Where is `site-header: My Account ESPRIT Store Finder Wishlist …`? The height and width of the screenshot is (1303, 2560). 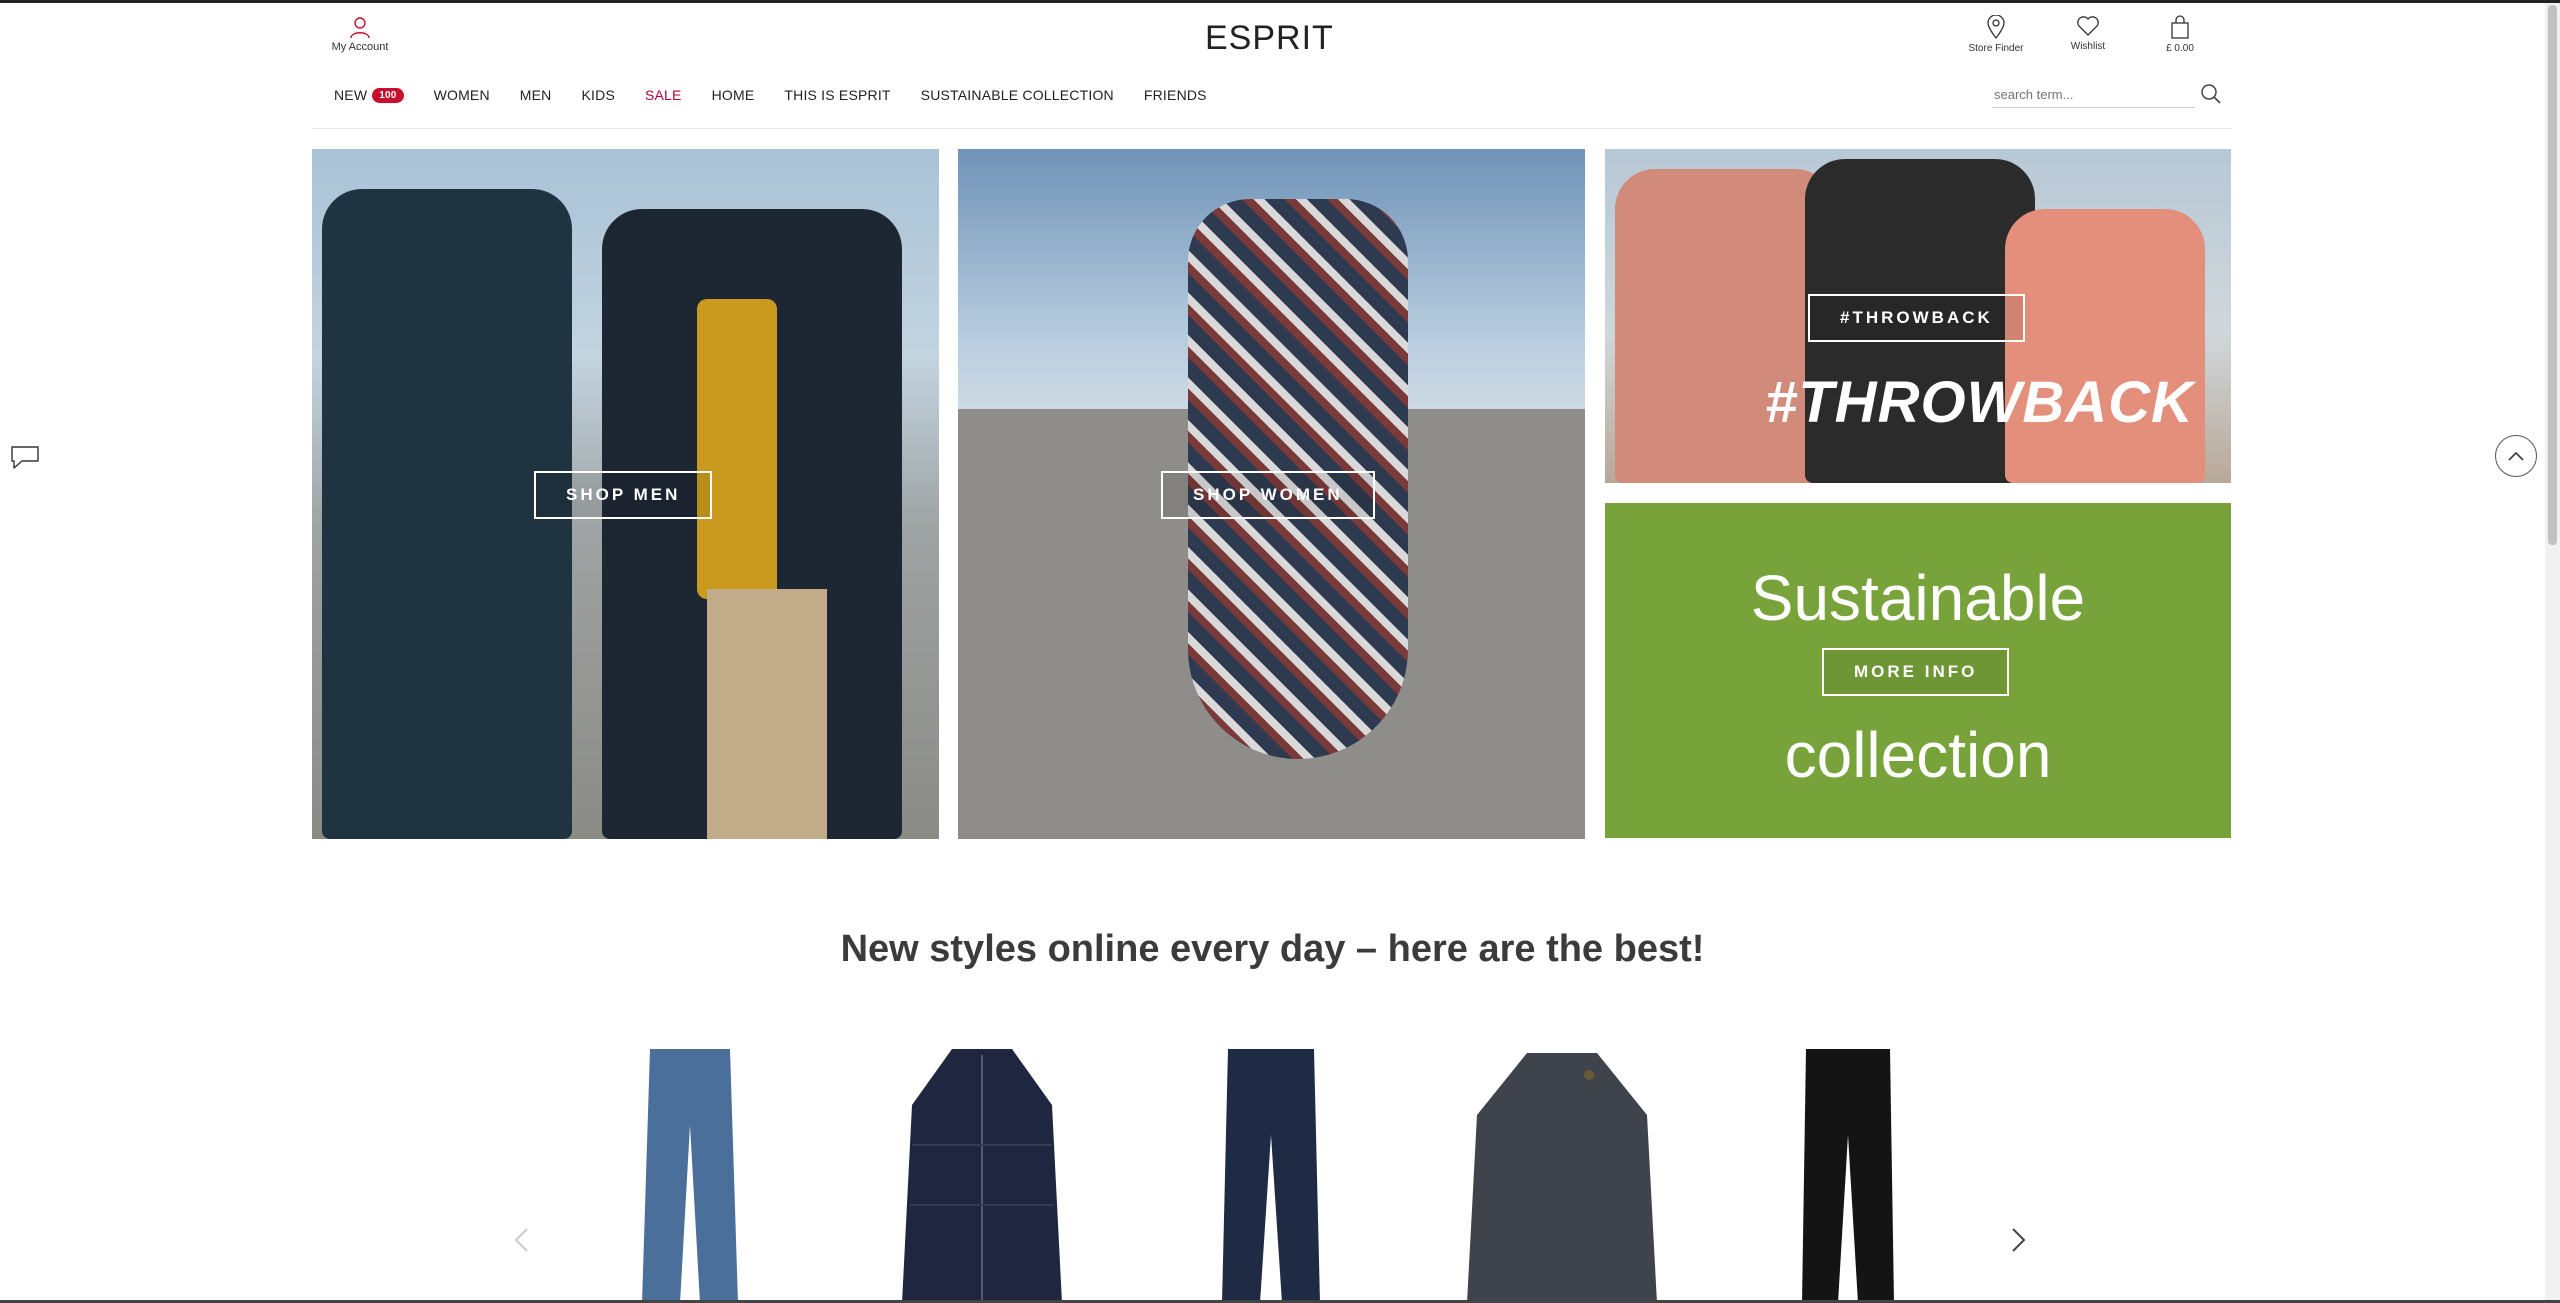 site-header: My Account ESPRIT Store Finder Wishlist … is located at coordinates (1272, 66).